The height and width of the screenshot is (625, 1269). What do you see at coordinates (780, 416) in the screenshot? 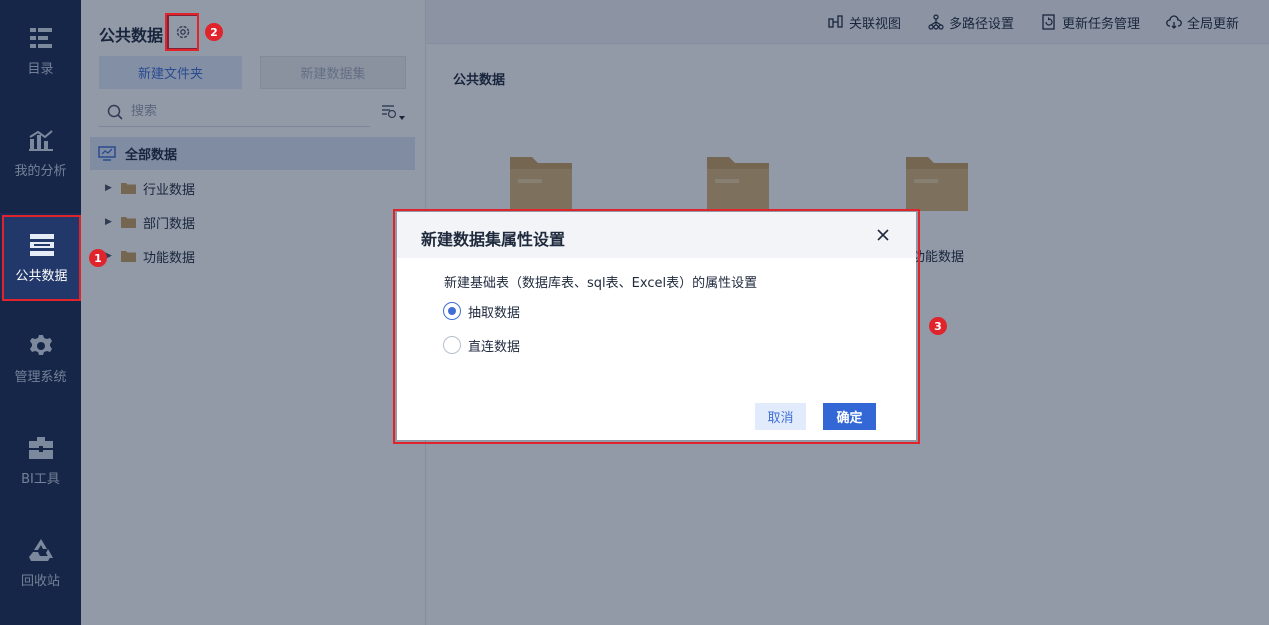
I see `cancel-button: 取消` at bounding box center [780, 416].